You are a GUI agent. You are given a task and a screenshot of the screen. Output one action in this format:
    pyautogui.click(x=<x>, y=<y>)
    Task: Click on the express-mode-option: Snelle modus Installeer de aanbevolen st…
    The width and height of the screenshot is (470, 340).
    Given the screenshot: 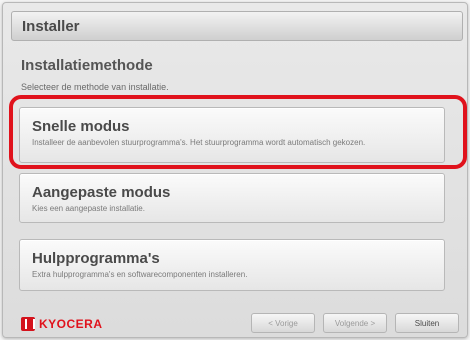 What is the action you would take?
    pyautogui.click(x=232, y=135)
    